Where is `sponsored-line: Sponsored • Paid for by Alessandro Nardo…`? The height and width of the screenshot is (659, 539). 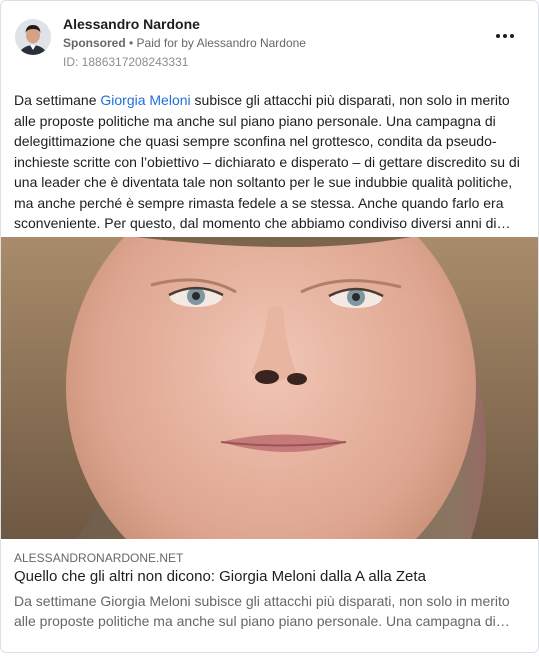 sponsored-line: Sponsored • Paid for by Alessandro Nardo… is located at coordinates (184, 43).